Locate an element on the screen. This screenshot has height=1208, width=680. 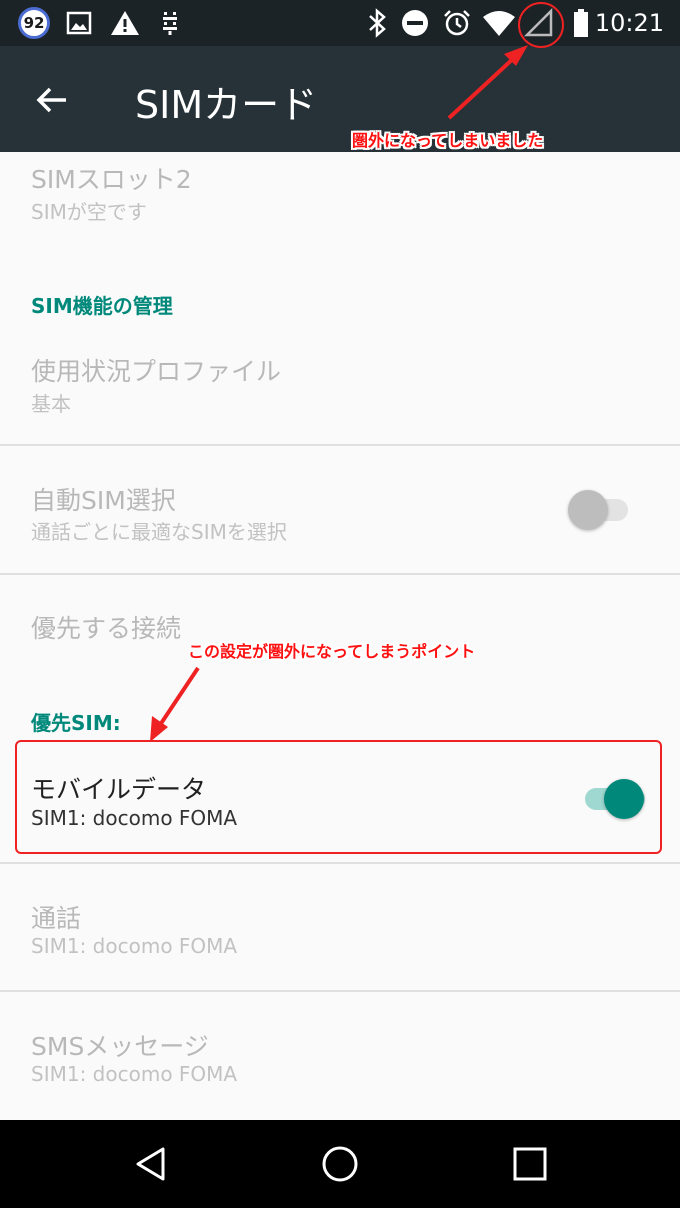
annotation-setting-note: この設定が圏外になってしまうポイント is located at coordinates (332, 651).